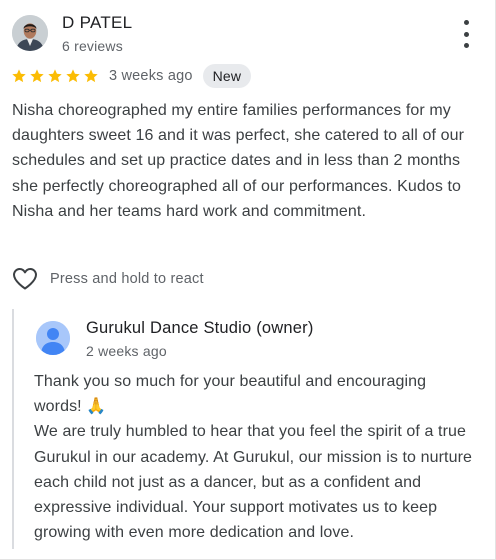  What do you see at coordinates (30, 33) in the screenshot?
I see `reviewer-avatar` at bounding box center [30, 33].